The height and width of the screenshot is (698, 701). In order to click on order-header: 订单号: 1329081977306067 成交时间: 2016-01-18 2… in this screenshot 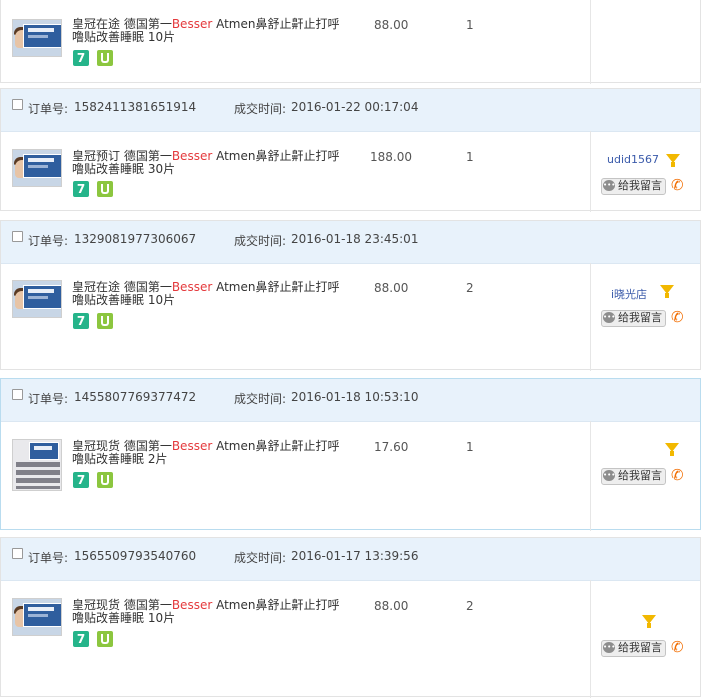, I will do `click(350, 242)`.